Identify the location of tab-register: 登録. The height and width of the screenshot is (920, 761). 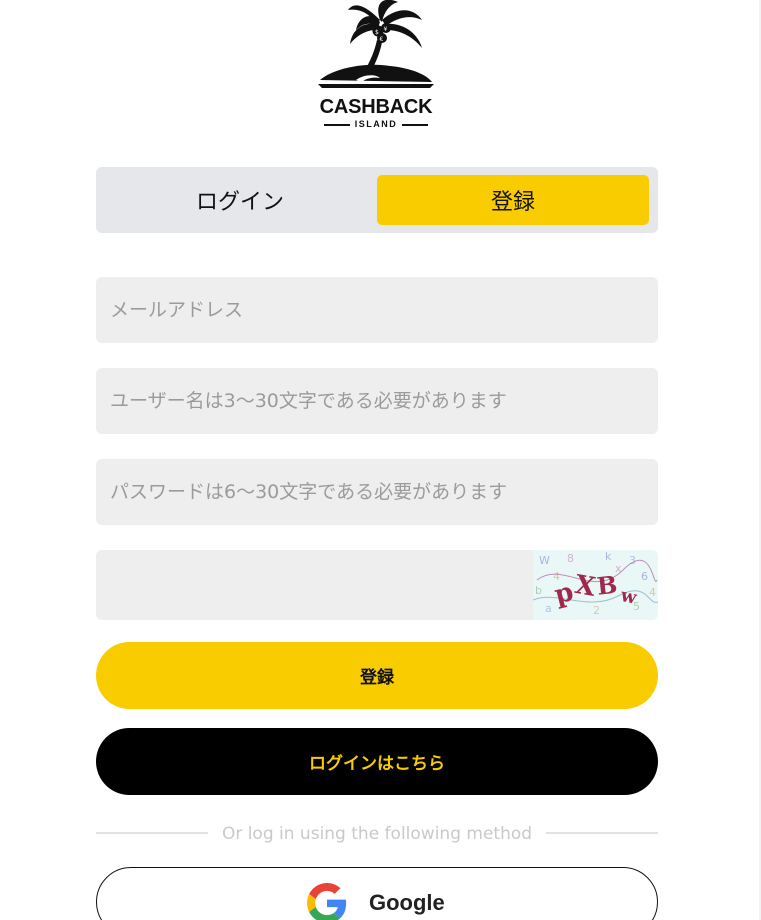
(513, 200).